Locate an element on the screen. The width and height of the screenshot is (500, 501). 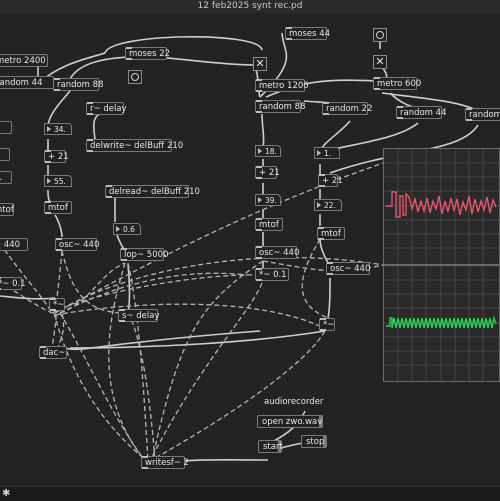
oscilloscope-bottom-trace is located at coordinates (441, 323).